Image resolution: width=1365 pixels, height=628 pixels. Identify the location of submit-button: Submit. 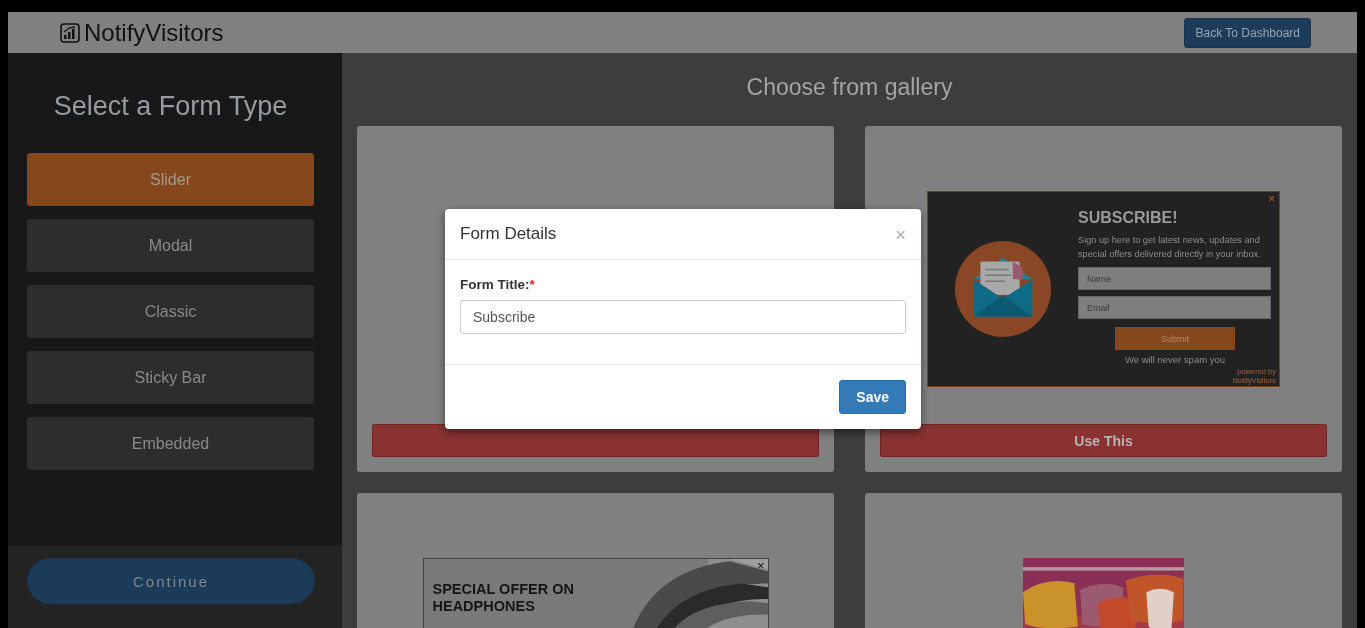
(1175, 338).